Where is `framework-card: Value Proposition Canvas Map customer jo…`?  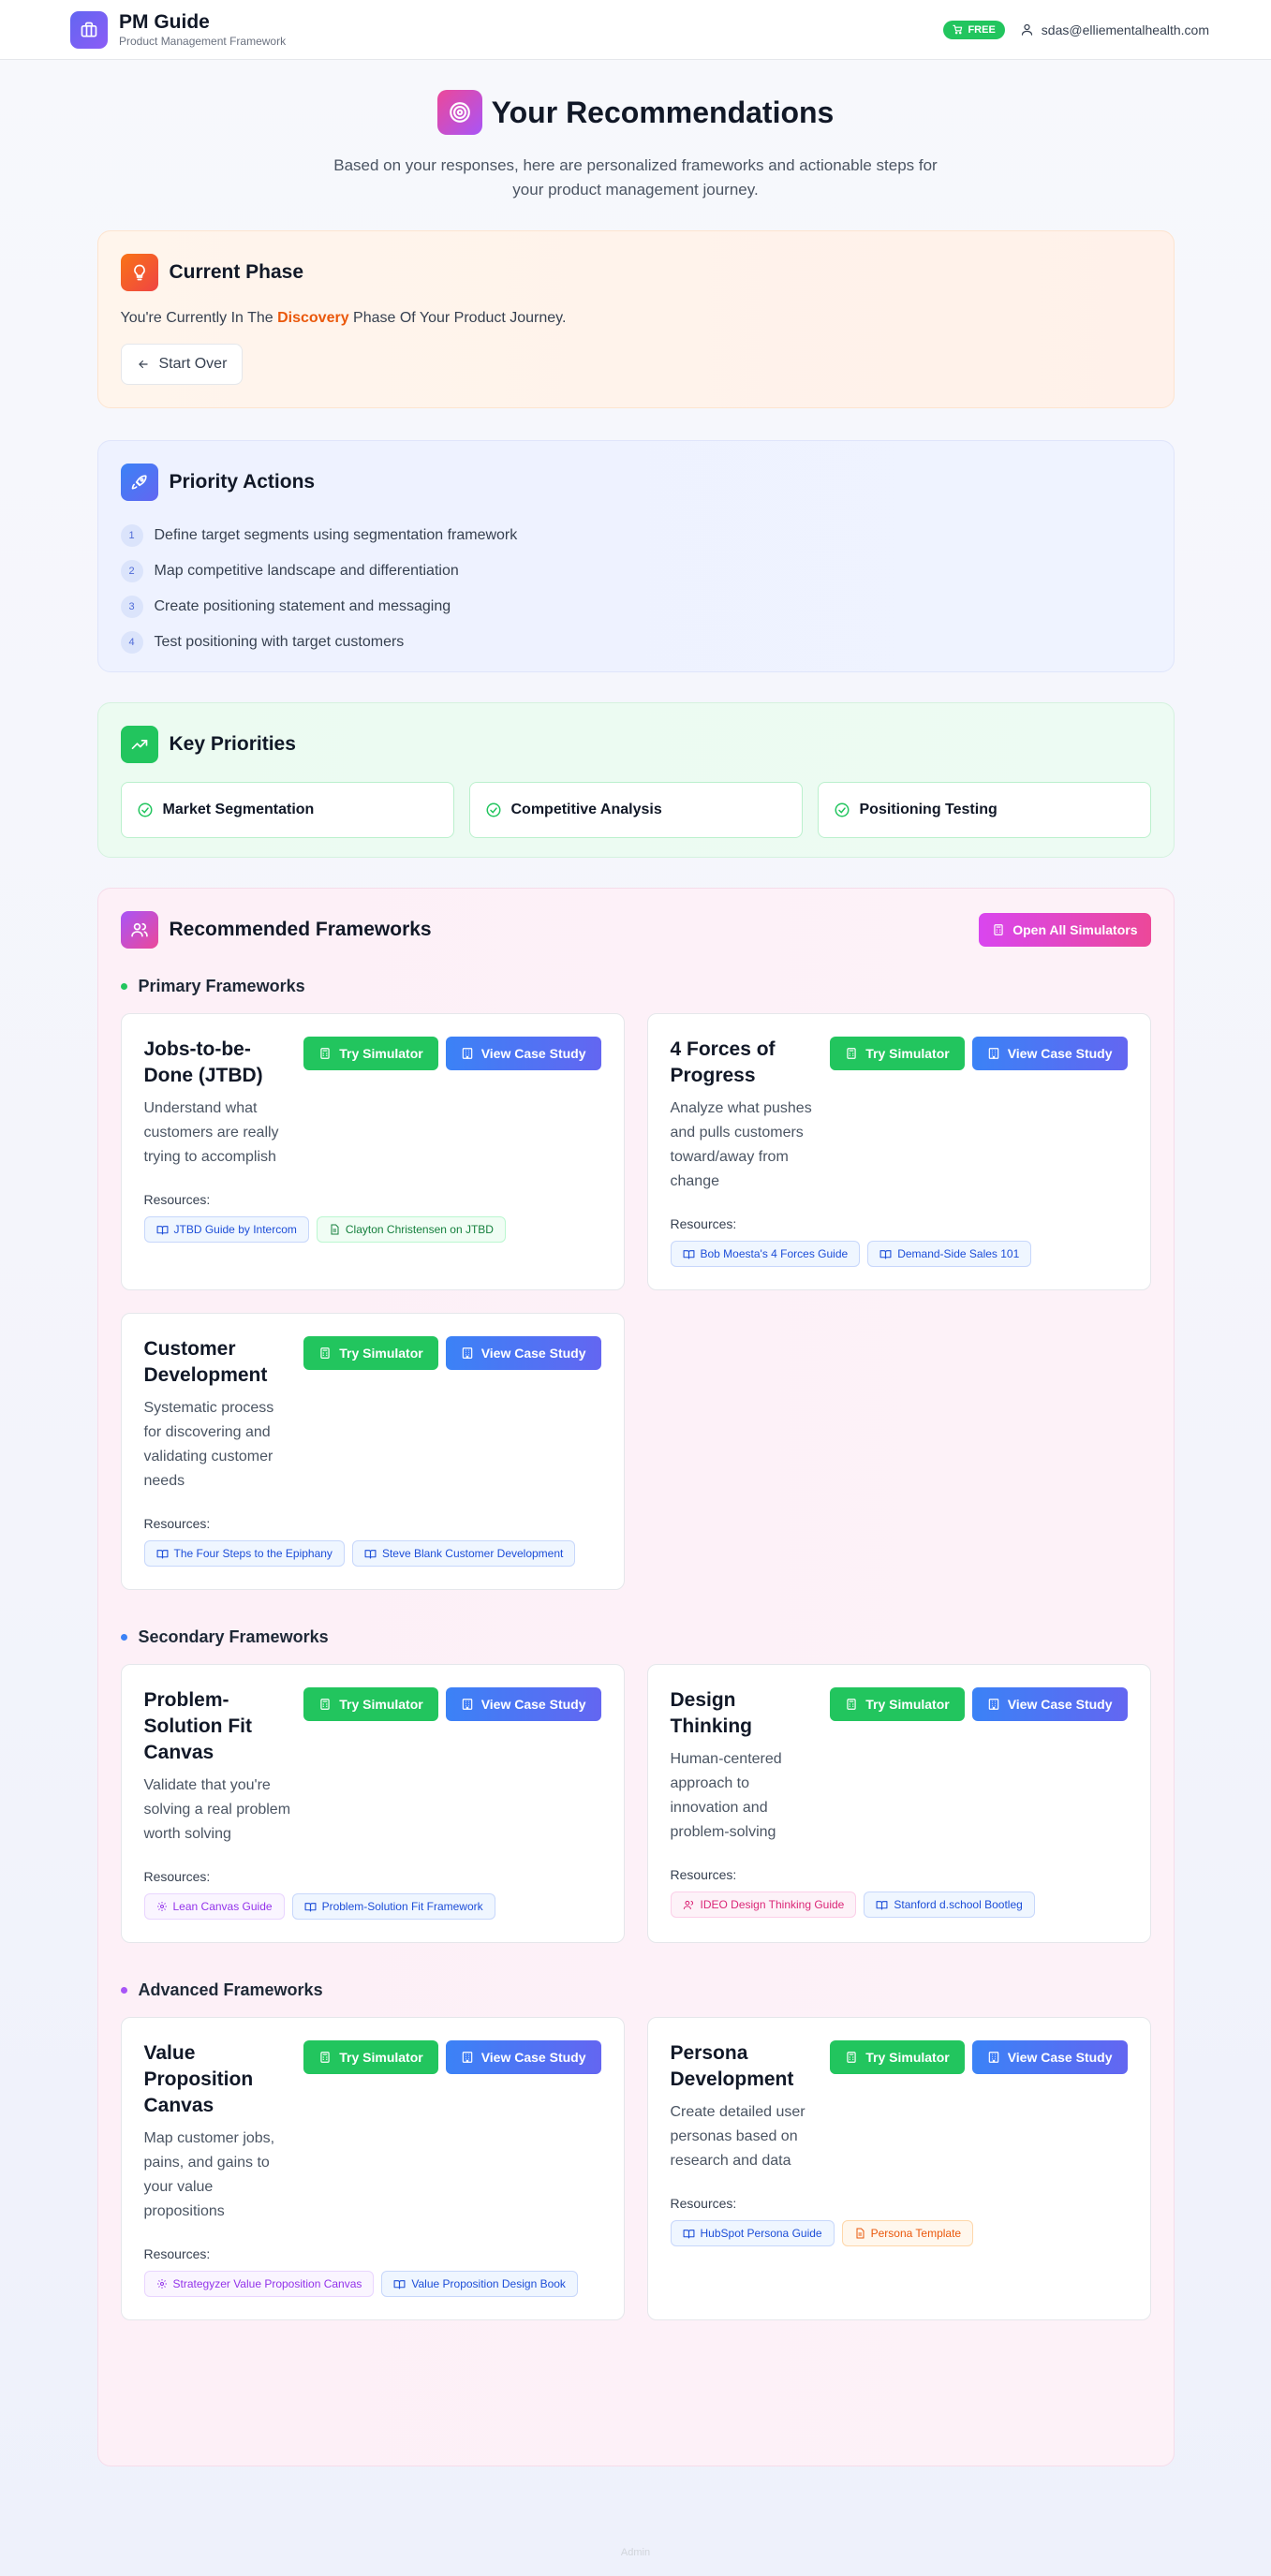 framework-card: Value Proposition Canvas Map customer jo… is located at coordinates (372, 2168).